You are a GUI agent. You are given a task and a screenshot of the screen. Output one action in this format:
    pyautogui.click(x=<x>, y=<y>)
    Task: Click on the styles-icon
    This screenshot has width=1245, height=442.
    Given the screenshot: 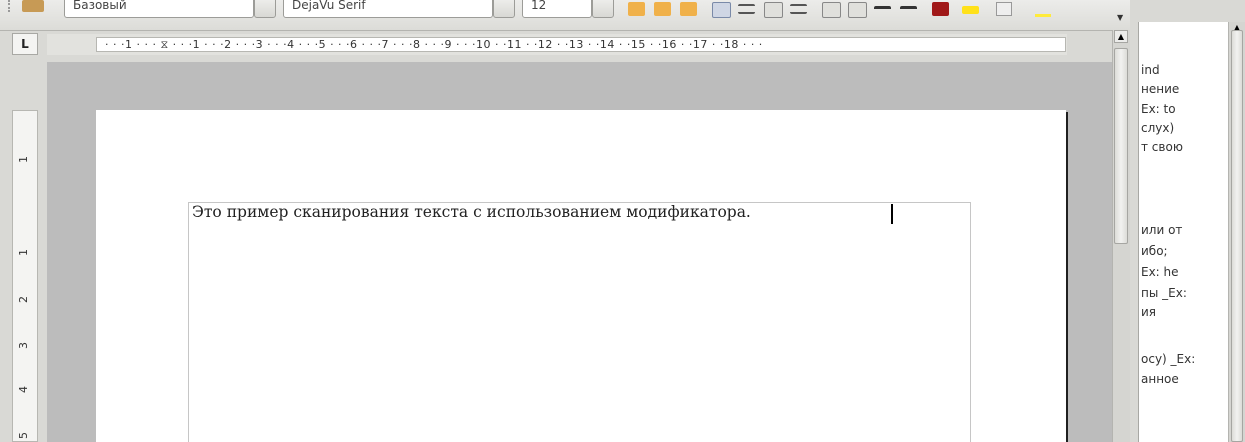 What is the action you would take?
    pyautogui.click(x=33, y=6)
    